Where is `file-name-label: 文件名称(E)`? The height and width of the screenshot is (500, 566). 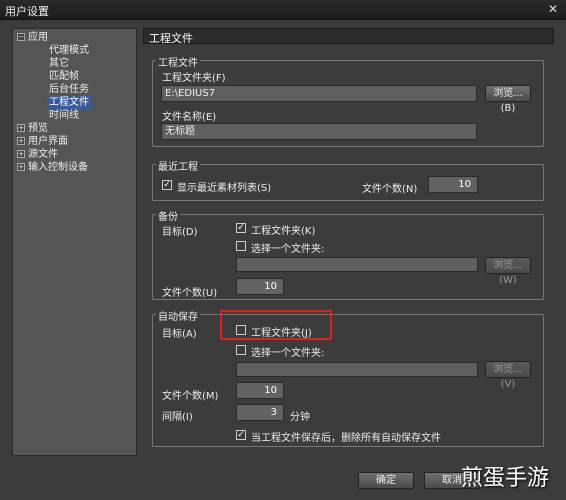
file-name-label: 文件名称(E) is located at coordinates (189, 117).